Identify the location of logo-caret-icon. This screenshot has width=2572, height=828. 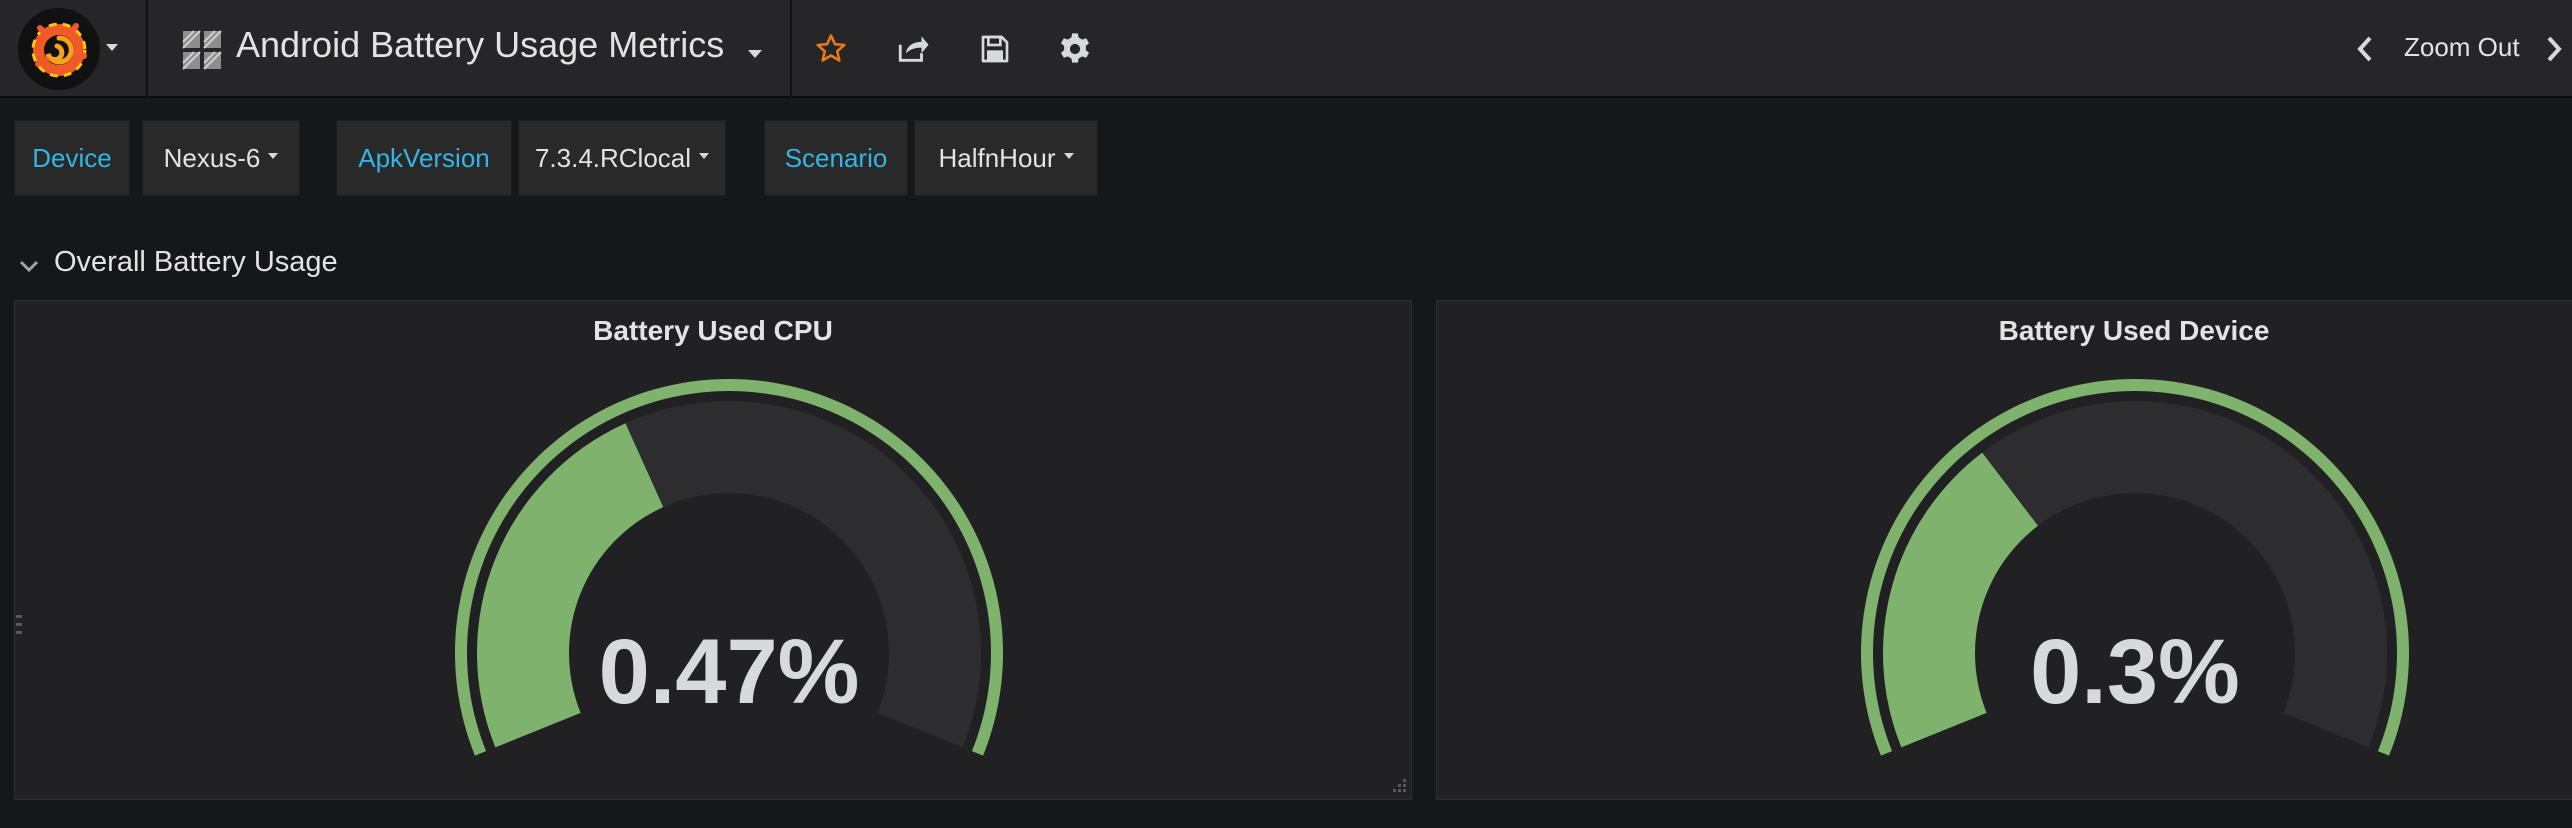
(112, 47).